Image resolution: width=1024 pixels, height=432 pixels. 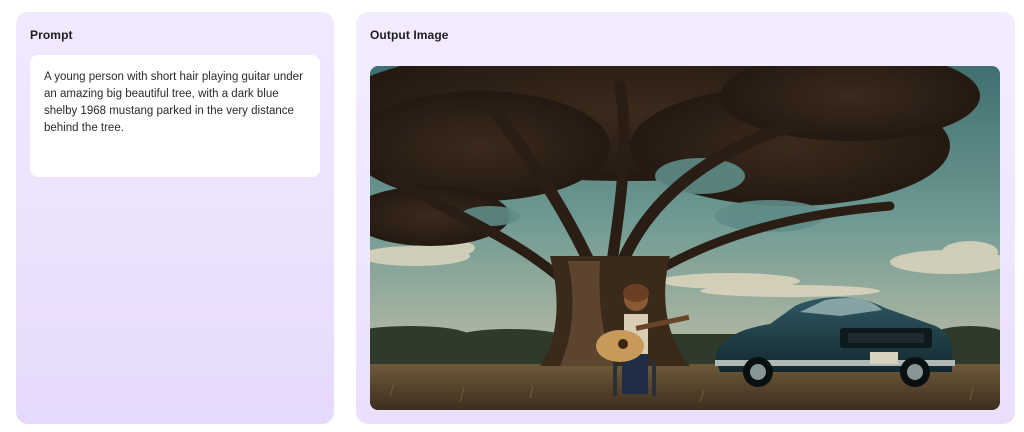 I want to click on output-panel-title: Output Image, so click(x=409, y=35).